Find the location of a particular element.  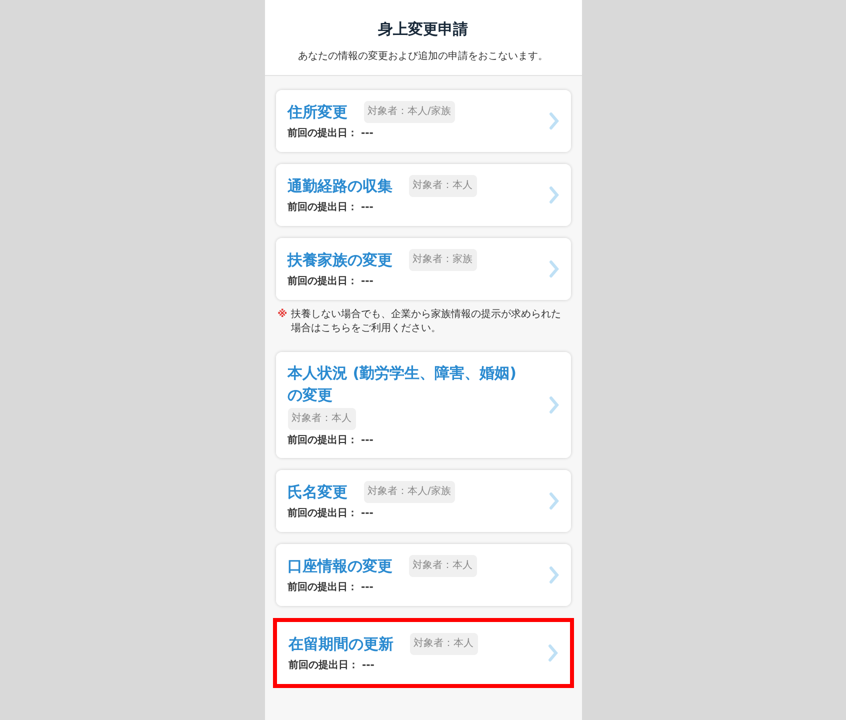

page-subtitle: あなたの情報の変更および追加の申請をおこないます。 is located at coordinates (423, 57).